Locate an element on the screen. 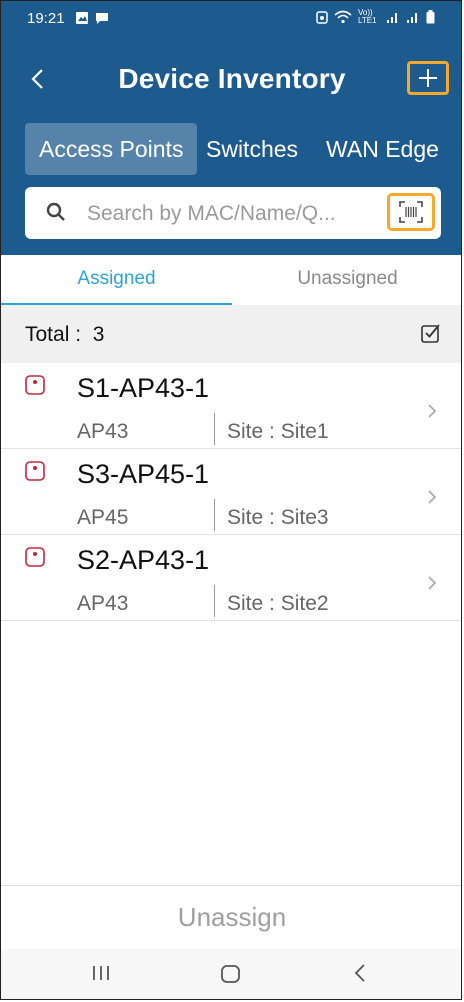 This screenshot has width=464, height=1002. action-footer: Unassign is located at coordinates (231, 917).